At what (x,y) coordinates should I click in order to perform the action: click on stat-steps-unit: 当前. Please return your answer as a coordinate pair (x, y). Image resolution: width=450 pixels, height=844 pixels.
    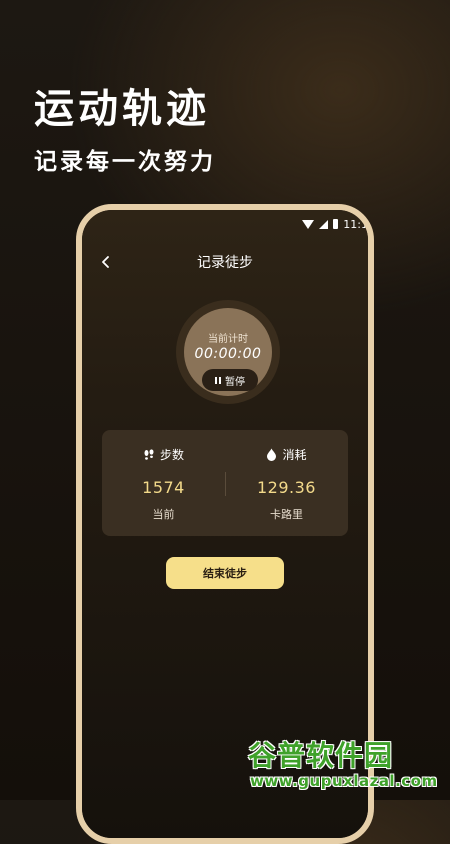
    Looking at the image, I should click on (163, 514).